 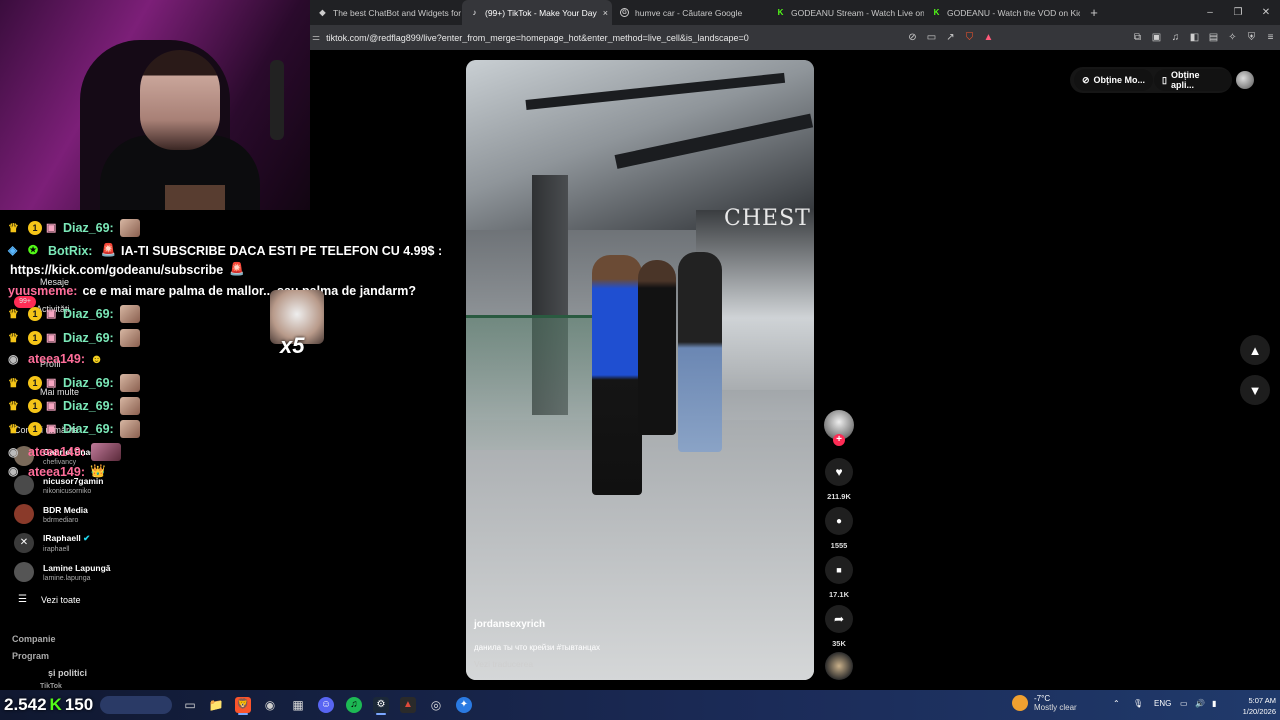 I want to click on extensions-icon: ⧉, so click(x=1137, y=37).